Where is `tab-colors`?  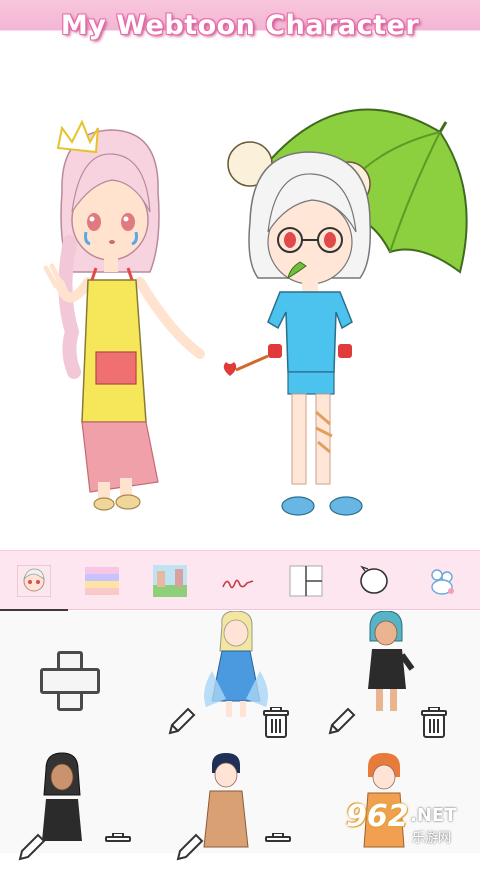
tab-colors is located at coordinates (102, 581).